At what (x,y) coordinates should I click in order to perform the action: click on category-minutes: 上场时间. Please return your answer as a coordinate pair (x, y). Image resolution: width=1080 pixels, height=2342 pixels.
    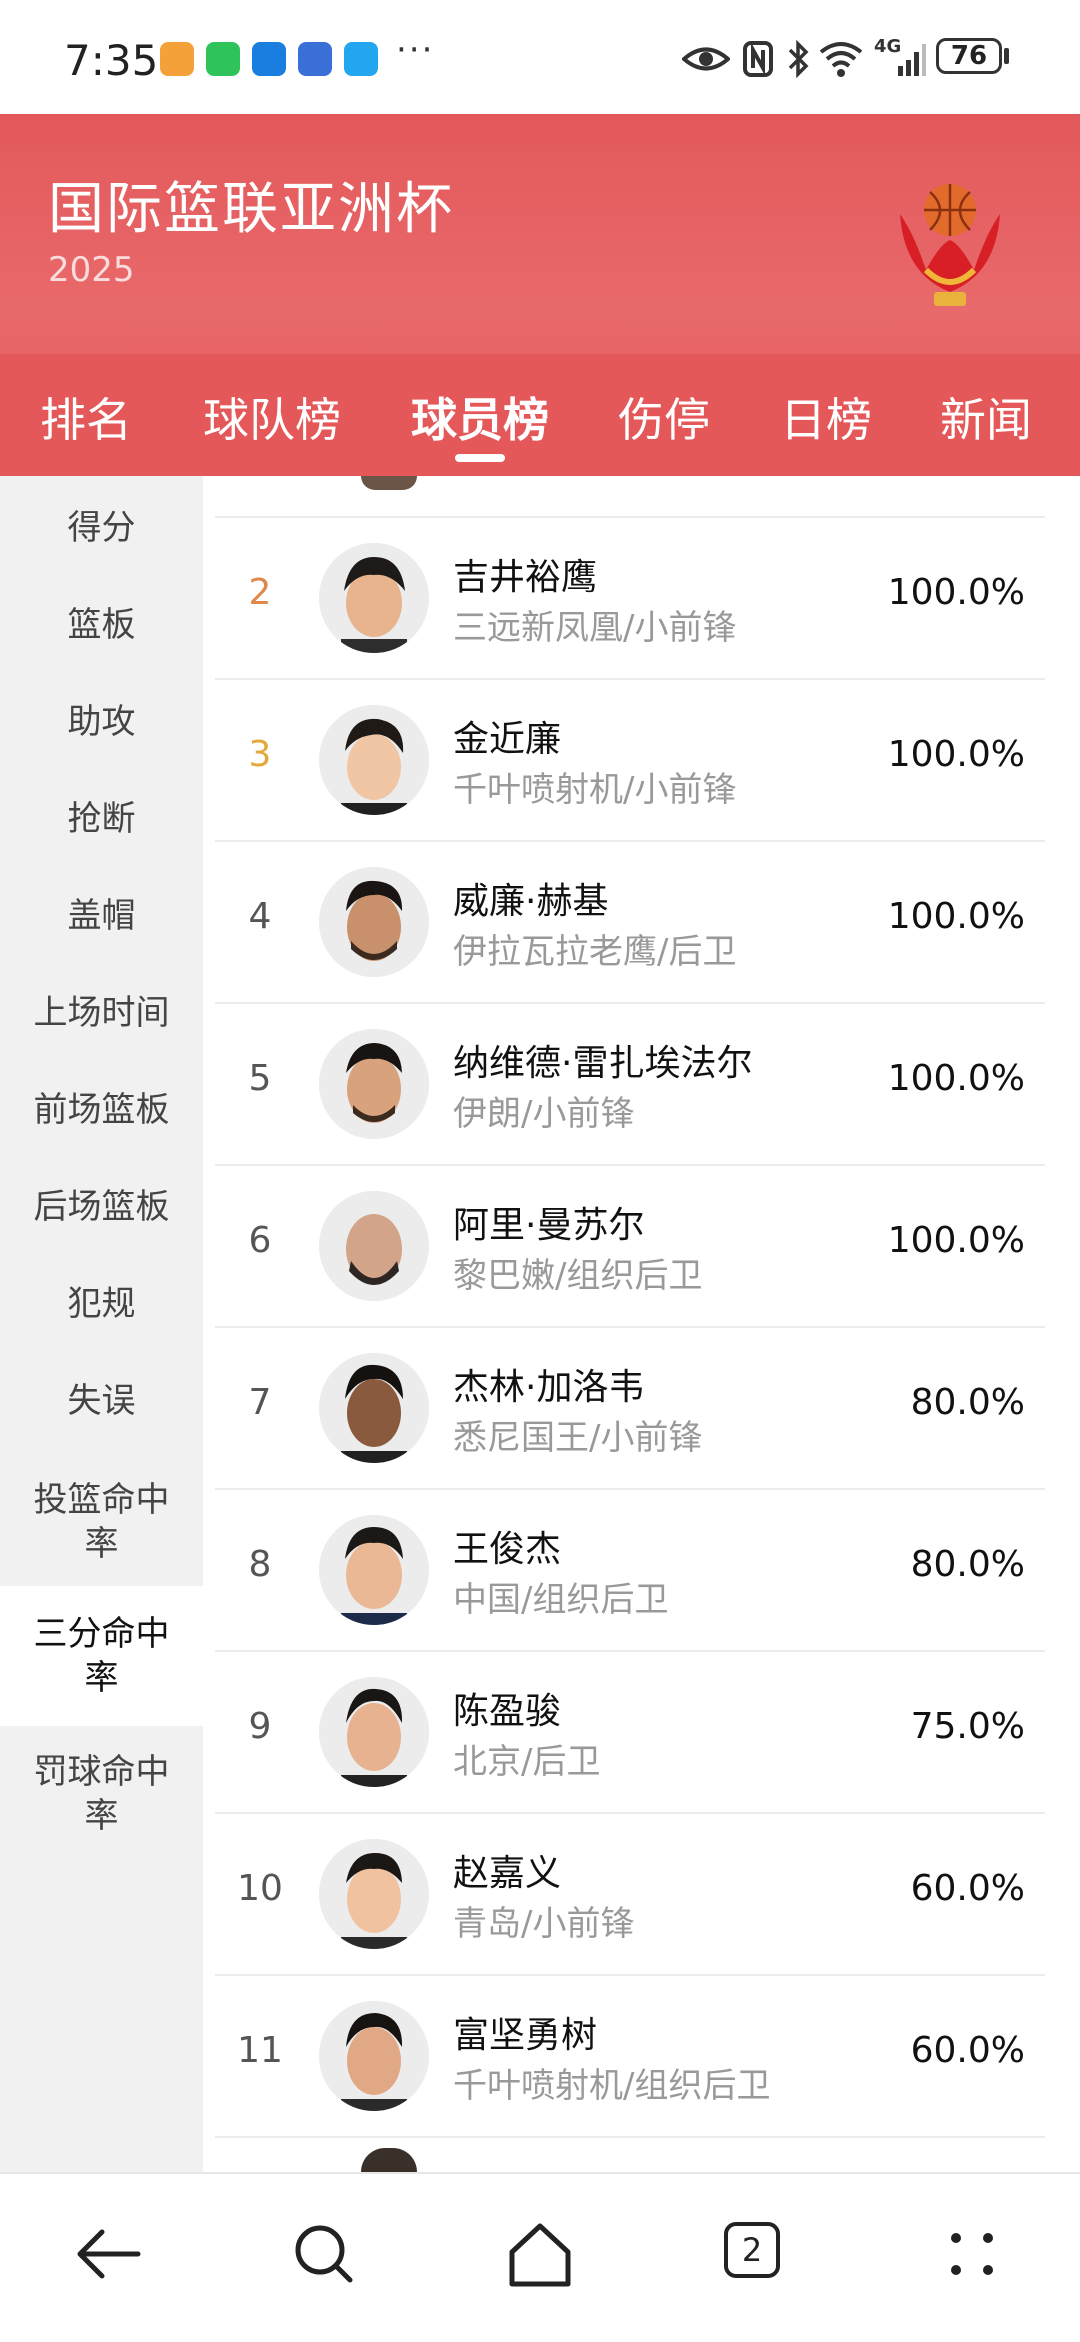
    Looking at the image, I should click on (101, 1013).